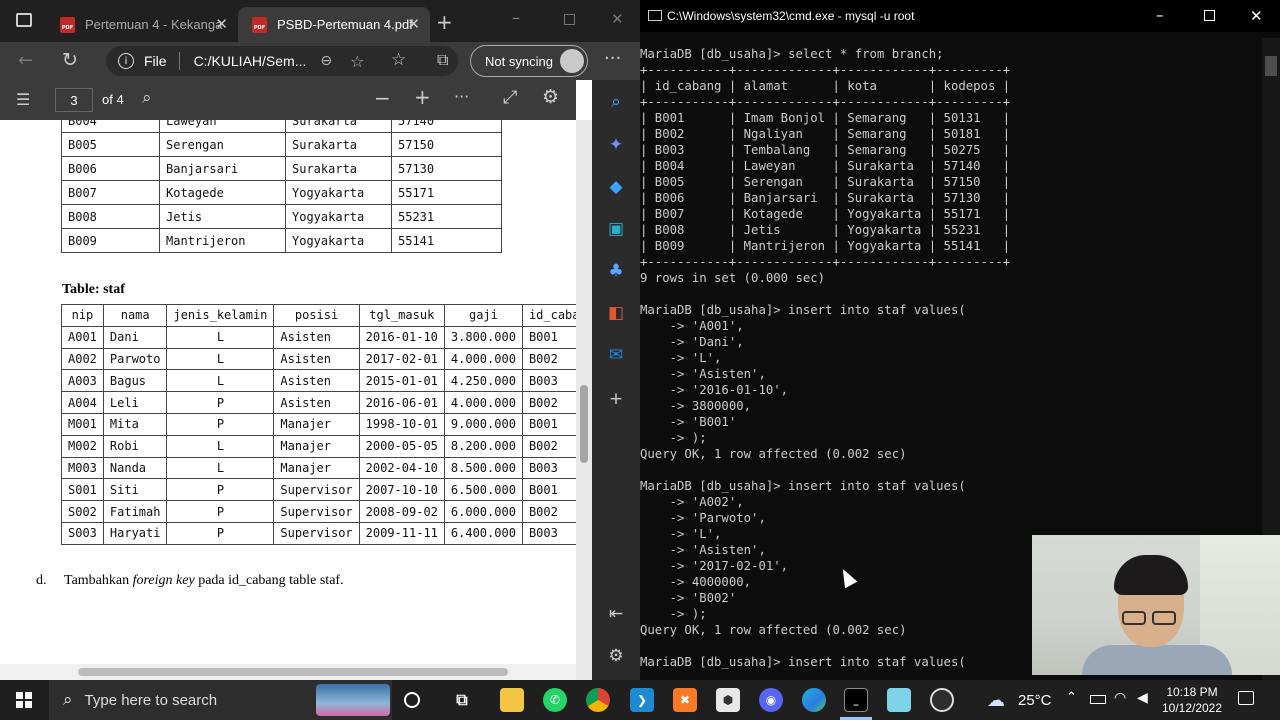  Describe the element at coordinates (642, 700) in the screenshot. I see `vscode-icon: ❯` at that location.